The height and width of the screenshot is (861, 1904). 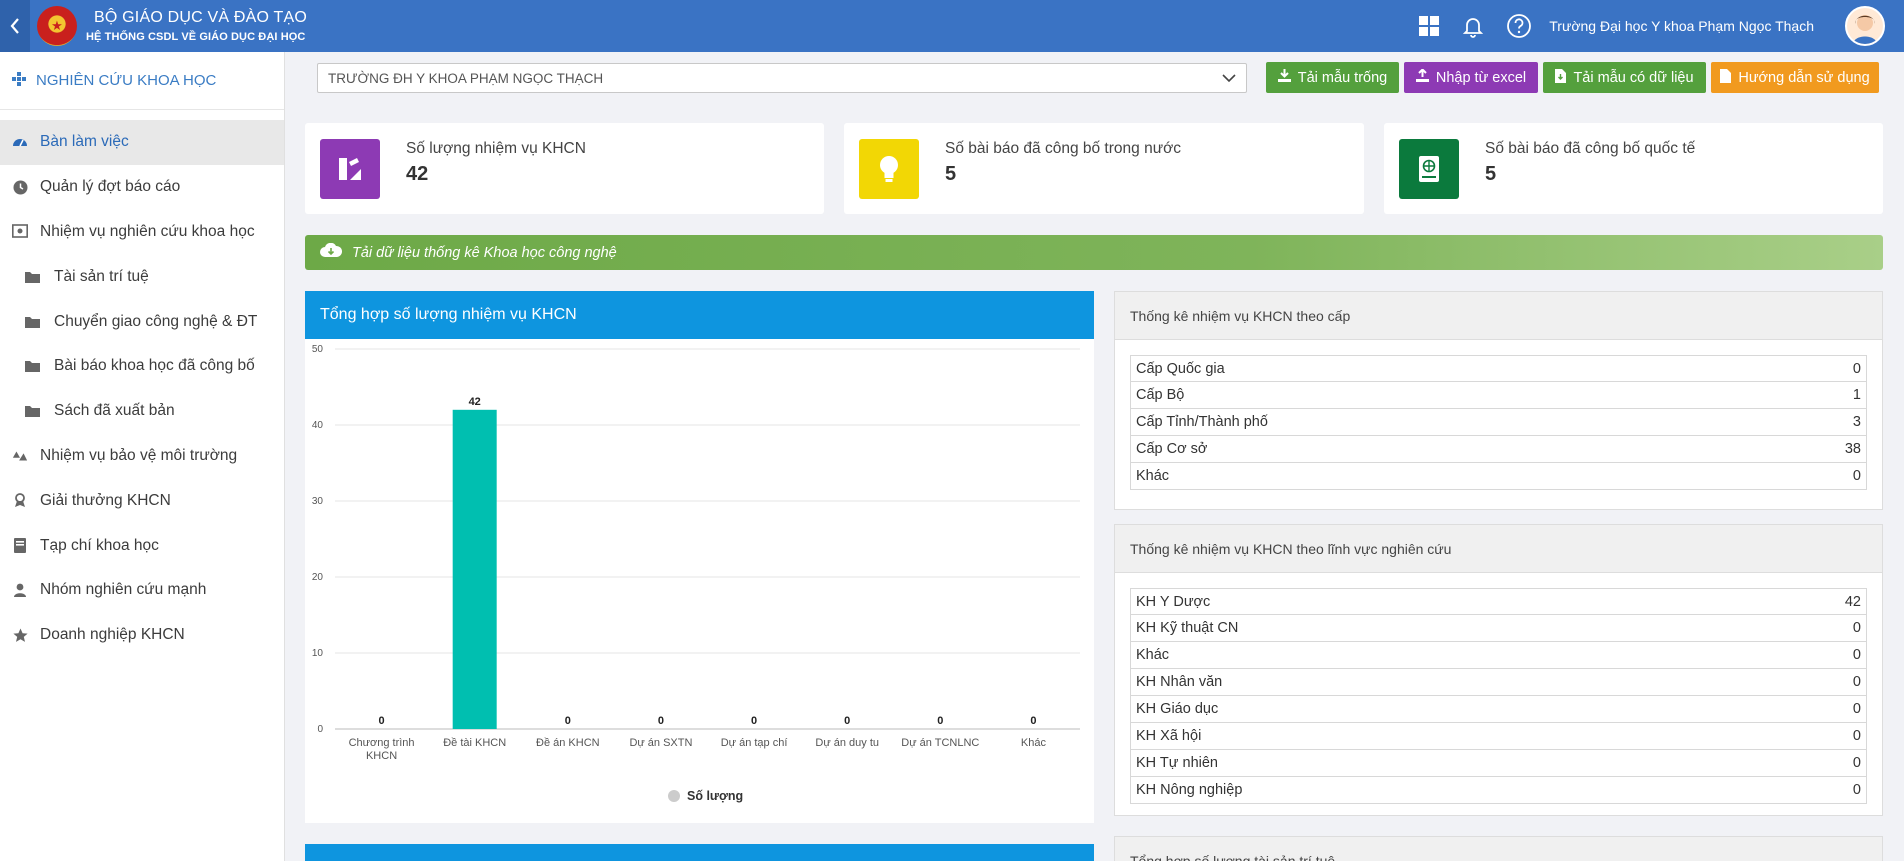 I want to click on table-ip-title: Tổng hợp số lượng tài sản trí tuệ, so click(x=1498, y=849).